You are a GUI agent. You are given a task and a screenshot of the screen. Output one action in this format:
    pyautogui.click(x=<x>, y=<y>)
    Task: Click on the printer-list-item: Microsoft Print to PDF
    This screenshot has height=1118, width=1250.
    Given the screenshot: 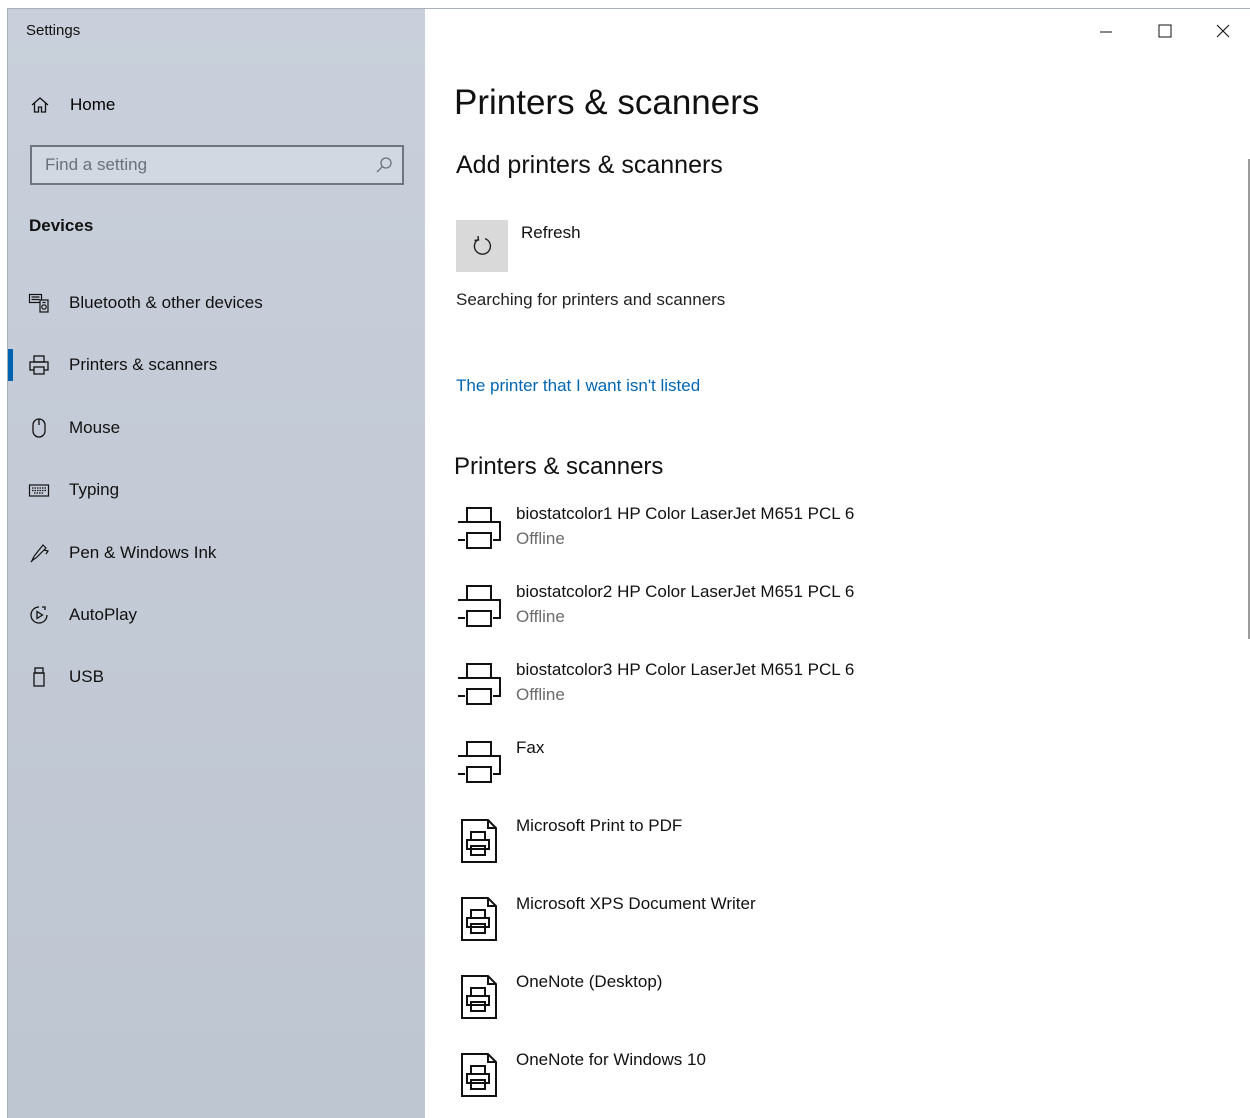 What is the action you would take?
    pyautogui.click(x=834, y=848)
    